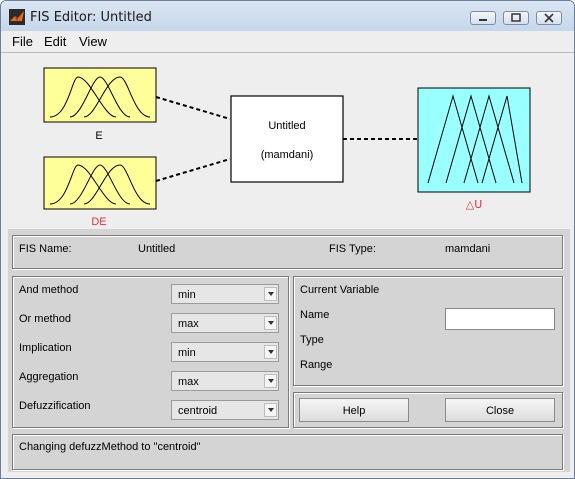  Describe the element at coordinates (315, 315) in the screenshot. I see `variable-name-label: Name` at that location.